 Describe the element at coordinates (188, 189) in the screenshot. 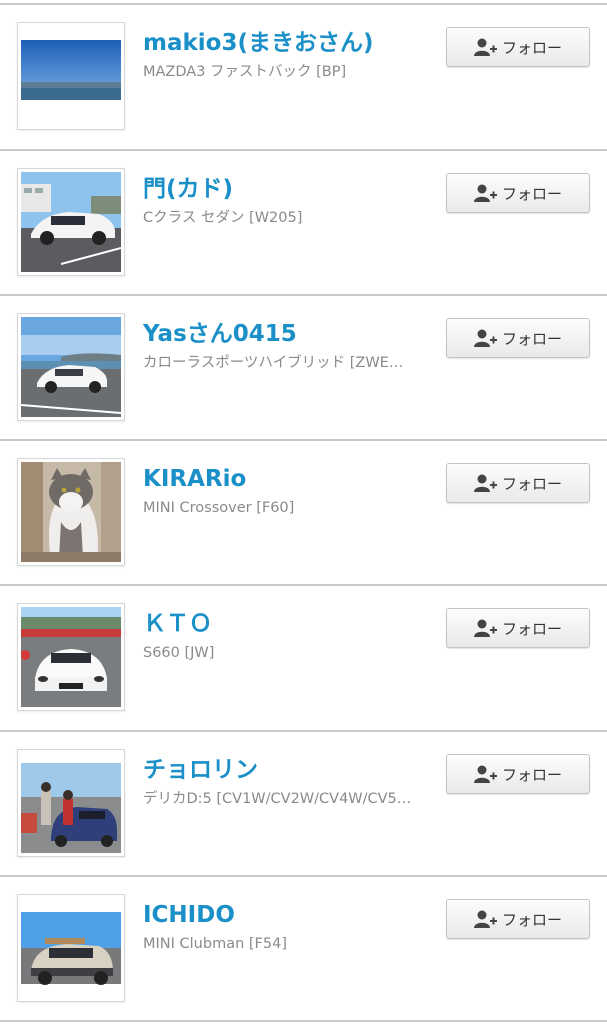

I see `username-link: 門(カド)` at that location.